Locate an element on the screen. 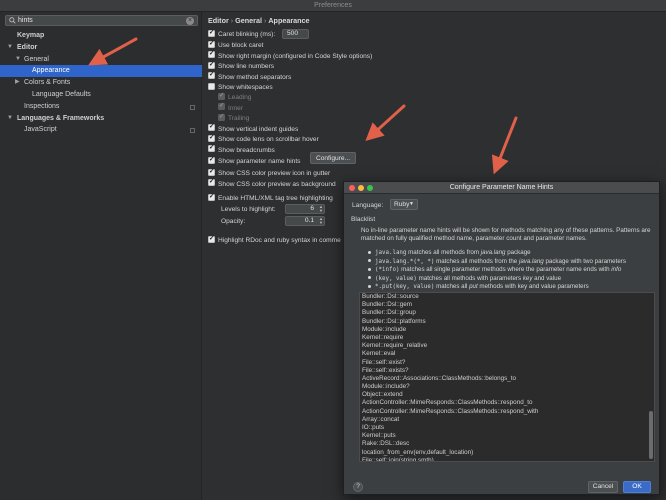 This screenshot has height=500, width=666. blacklist-scrollbar is located at coordinates (651, 435).